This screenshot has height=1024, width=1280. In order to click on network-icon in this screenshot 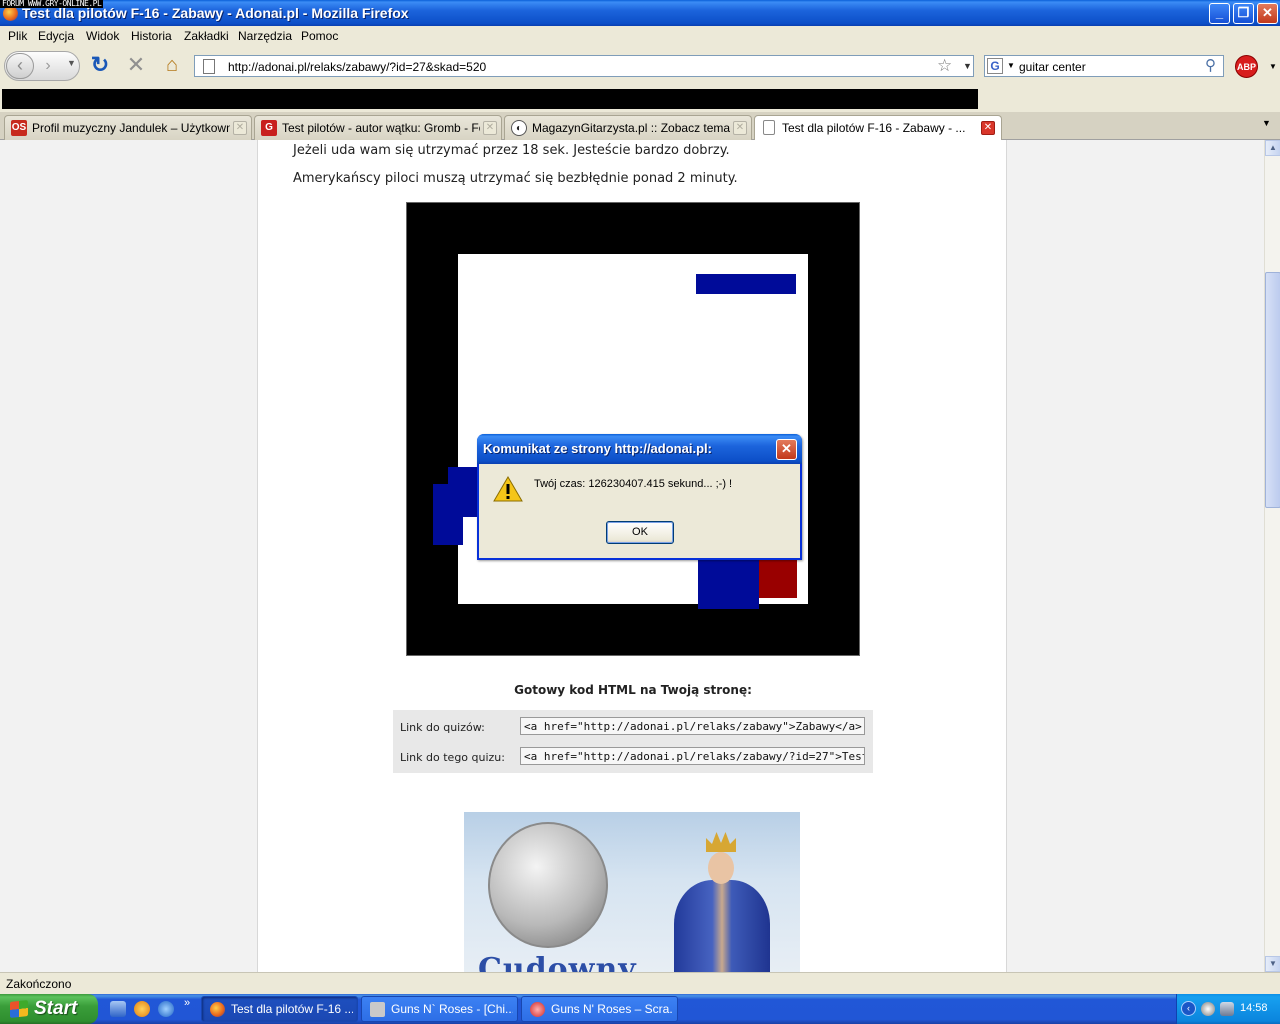, I will do `click(1227, 1009)`.